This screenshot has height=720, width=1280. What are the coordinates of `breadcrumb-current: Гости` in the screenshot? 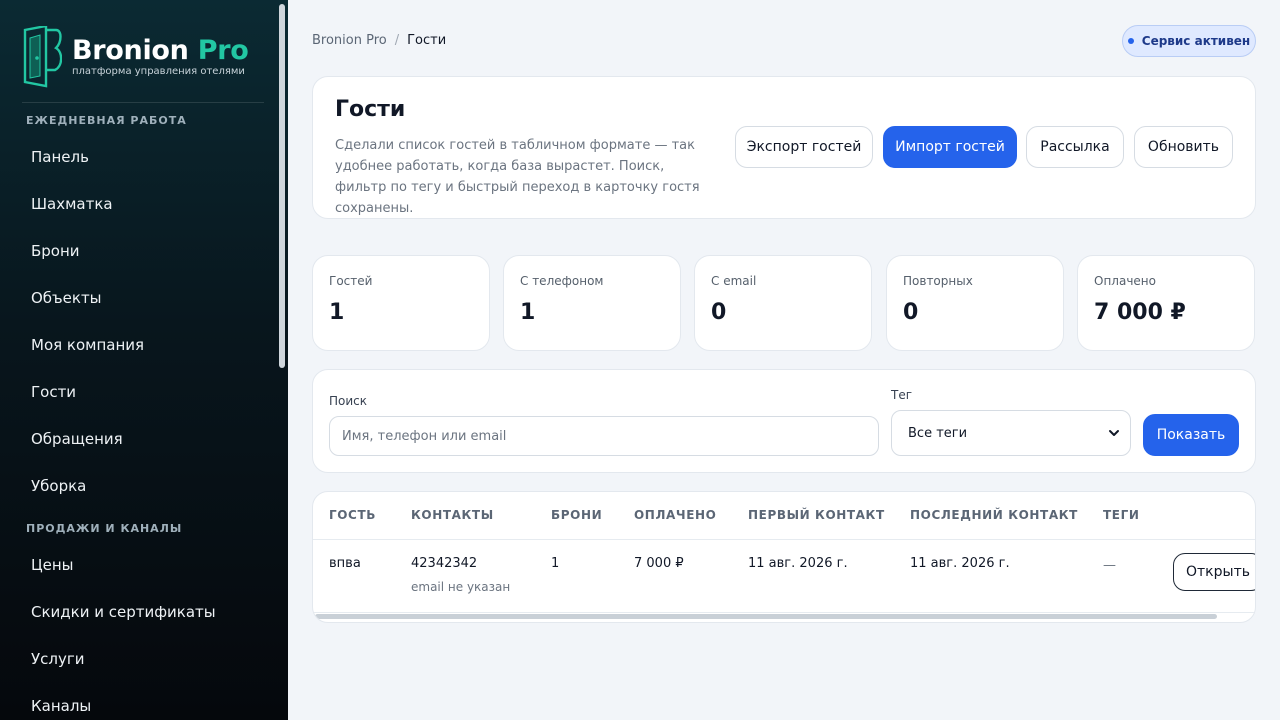 It's located at (427, 40).